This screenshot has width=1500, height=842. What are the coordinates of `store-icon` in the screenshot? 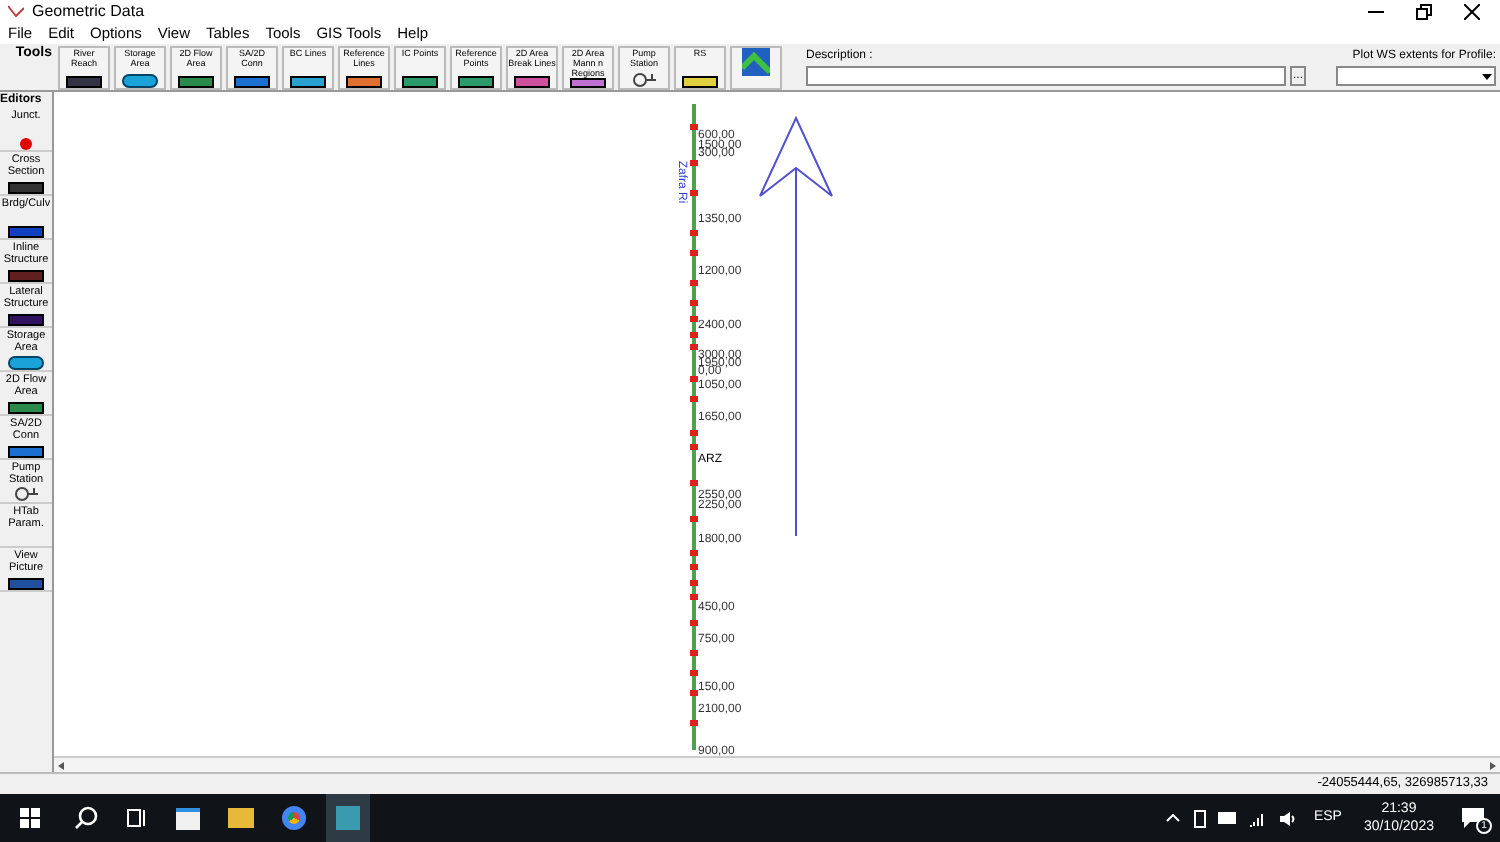 It's located at (188, 818).